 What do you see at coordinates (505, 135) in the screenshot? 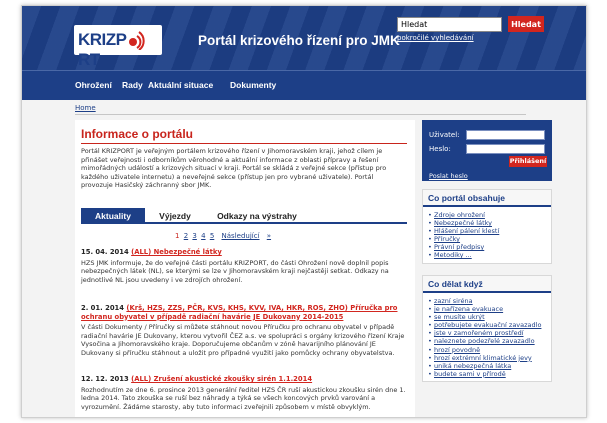
I see `username-field` at bounding box center [505, 135].